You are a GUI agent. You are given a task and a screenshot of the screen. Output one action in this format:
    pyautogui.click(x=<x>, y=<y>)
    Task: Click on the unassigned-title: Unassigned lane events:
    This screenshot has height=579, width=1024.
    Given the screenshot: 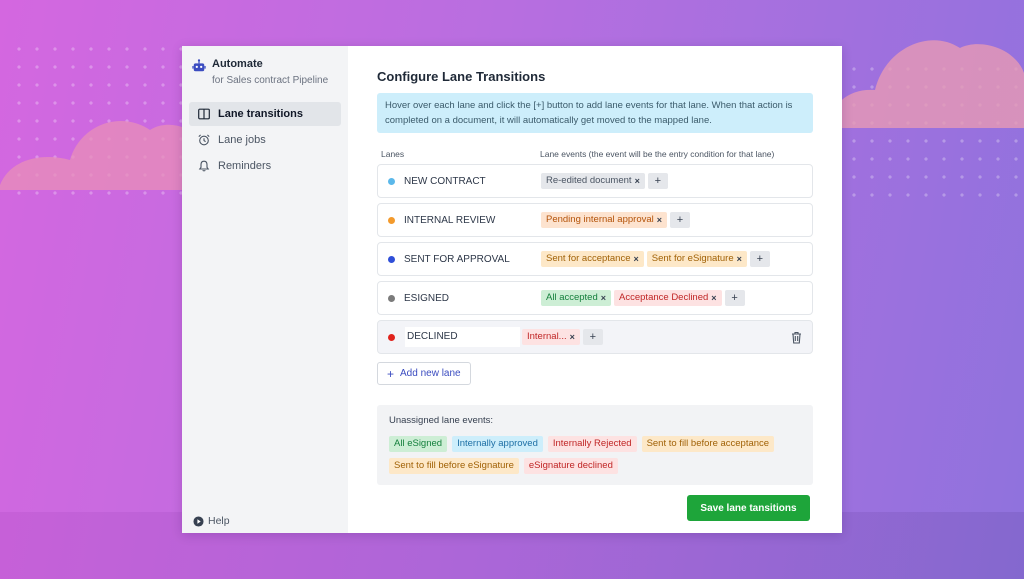 What is the action you would take?
    pyautogui.click(x=441, y=420)
    